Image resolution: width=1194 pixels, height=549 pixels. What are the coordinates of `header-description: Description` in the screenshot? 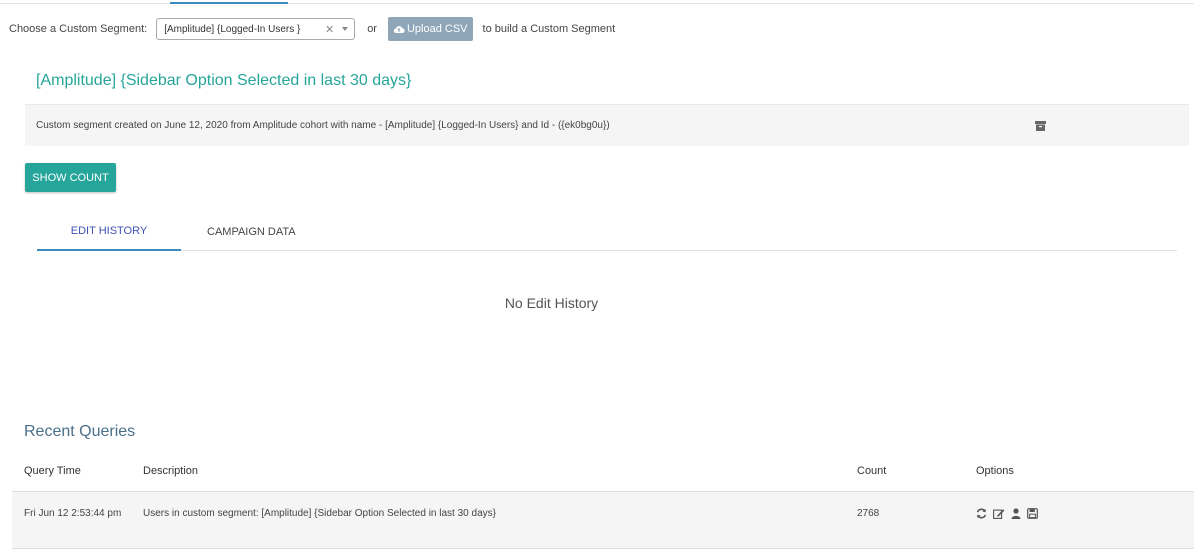 It's located at (171, 471).